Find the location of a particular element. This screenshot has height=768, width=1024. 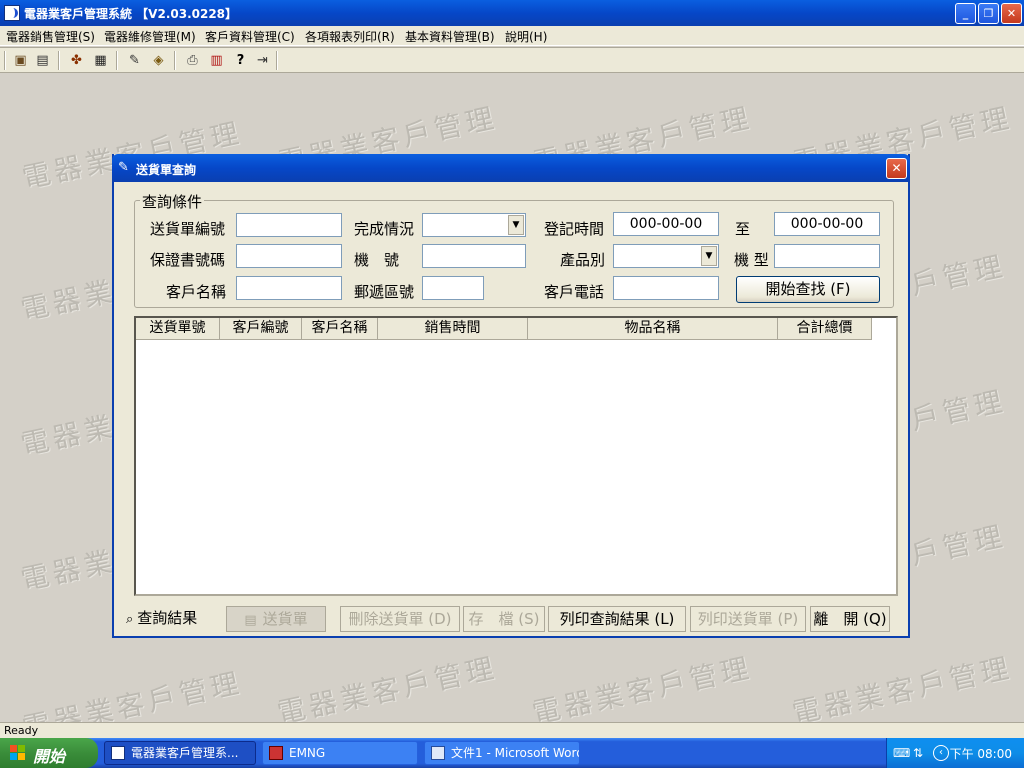

to-label: 至 is located at coordinates (743, 229).